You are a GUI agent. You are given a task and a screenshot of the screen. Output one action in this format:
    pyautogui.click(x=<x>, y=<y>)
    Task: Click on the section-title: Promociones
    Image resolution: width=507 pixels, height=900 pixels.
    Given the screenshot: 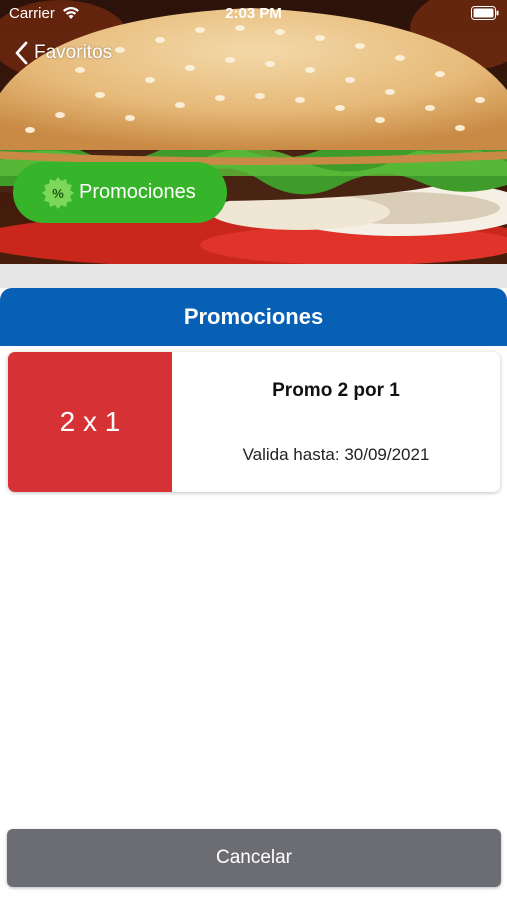 What is the action you would take?
    pyautogui.click(x=253, y=316)
    